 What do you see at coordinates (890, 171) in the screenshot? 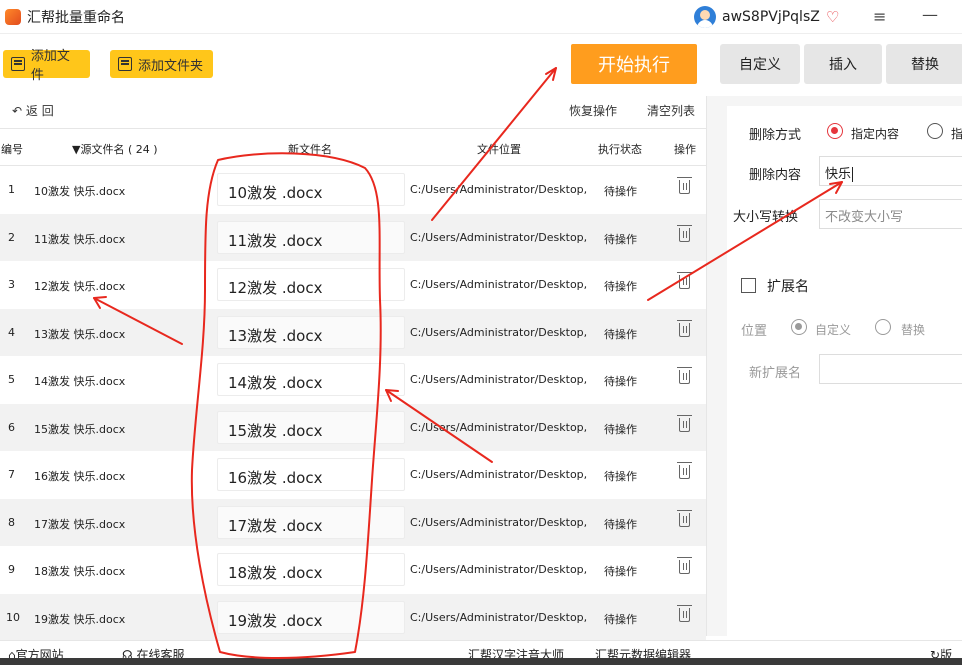
I see `delete-content-input: 快乐` at bounding box center [890, 171].